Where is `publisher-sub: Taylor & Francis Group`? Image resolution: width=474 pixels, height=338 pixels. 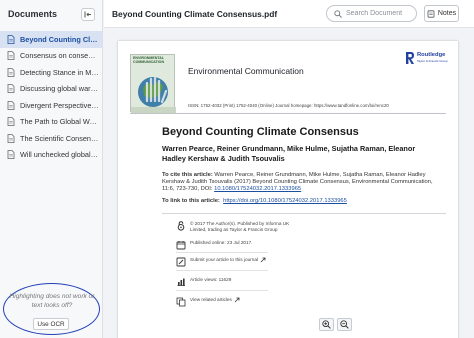 publisher-sub: Taylor & Francis Group is located at coordinates (432, 61).